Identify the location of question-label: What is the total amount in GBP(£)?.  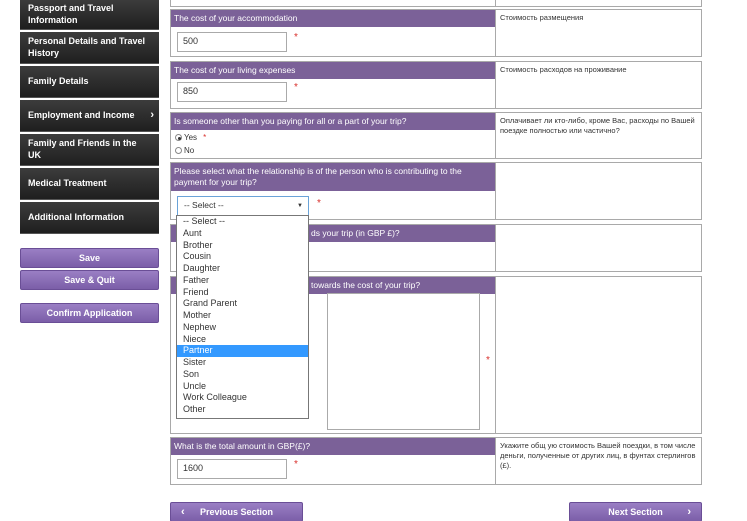
(333, 447).